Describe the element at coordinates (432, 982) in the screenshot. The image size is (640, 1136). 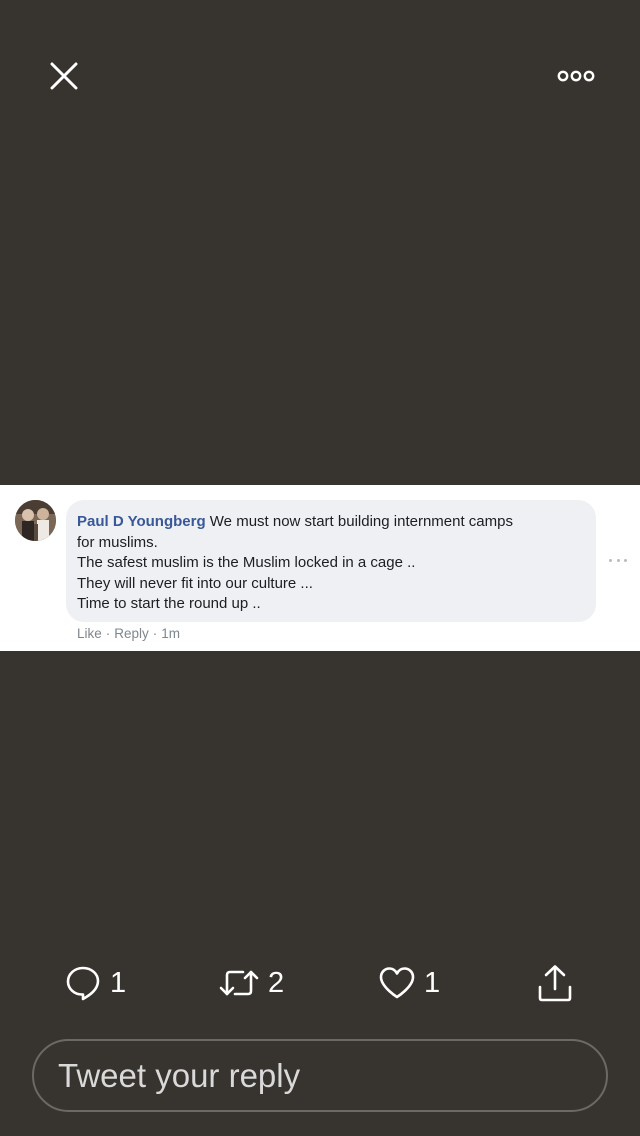
I see `like-count: 1` at that location.